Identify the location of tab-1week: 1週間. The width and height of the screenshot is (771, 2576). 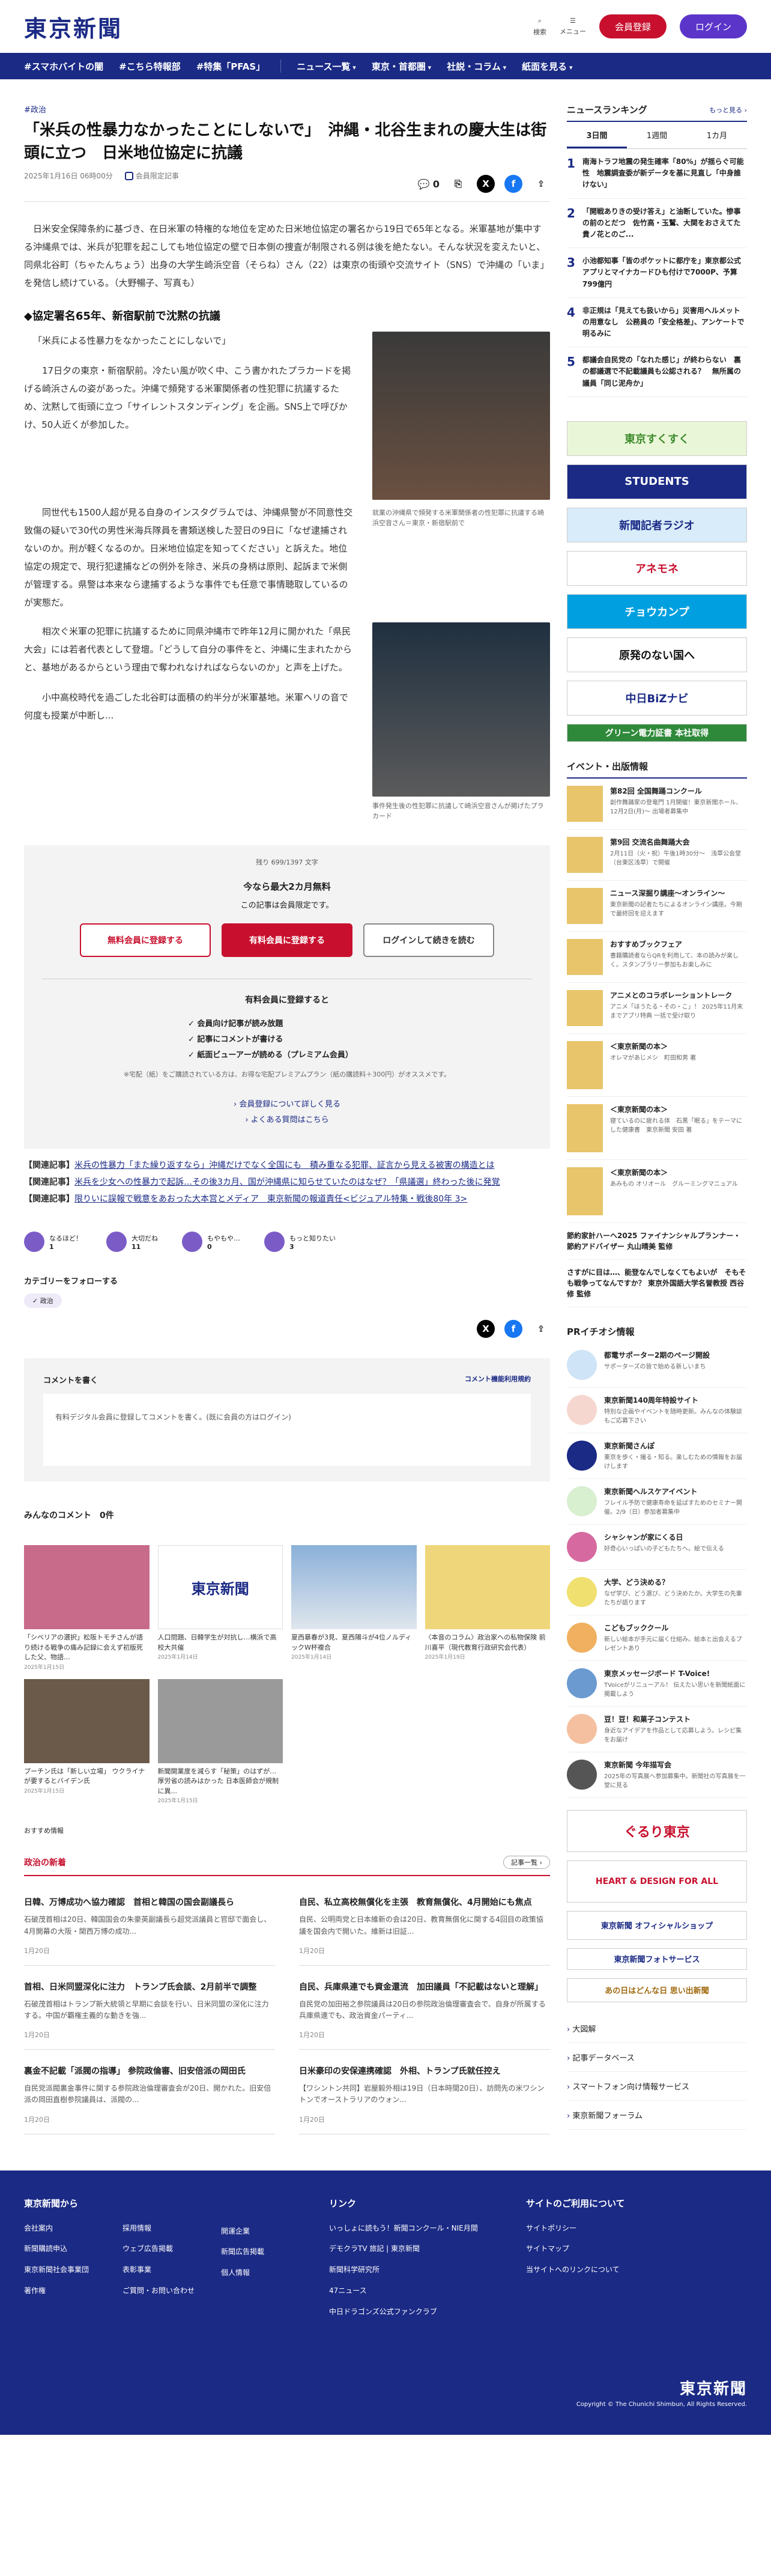
(657, 138).